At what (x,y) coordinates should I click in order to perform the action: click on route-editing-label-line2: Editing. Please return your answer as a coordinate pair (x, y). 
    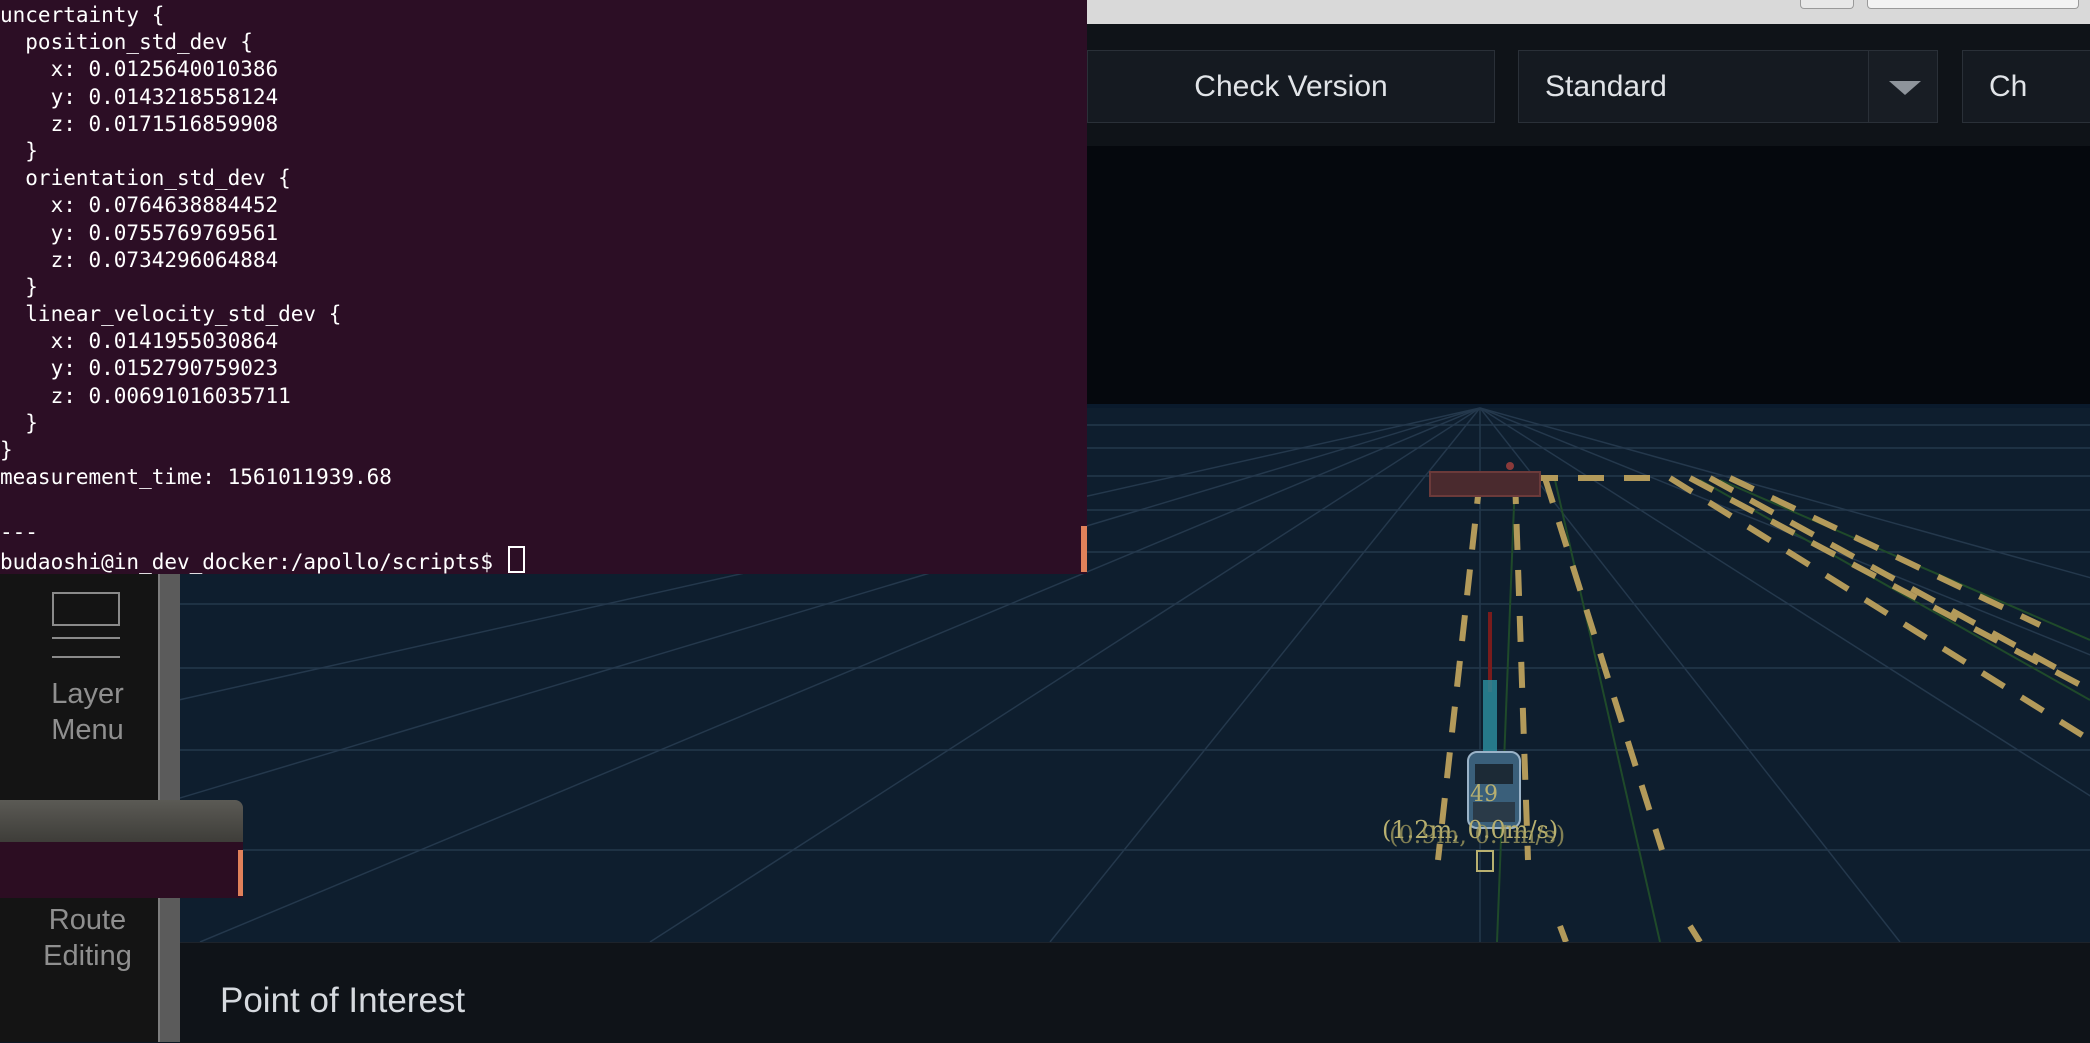
    Looking at the image, I should click on (87, 956).